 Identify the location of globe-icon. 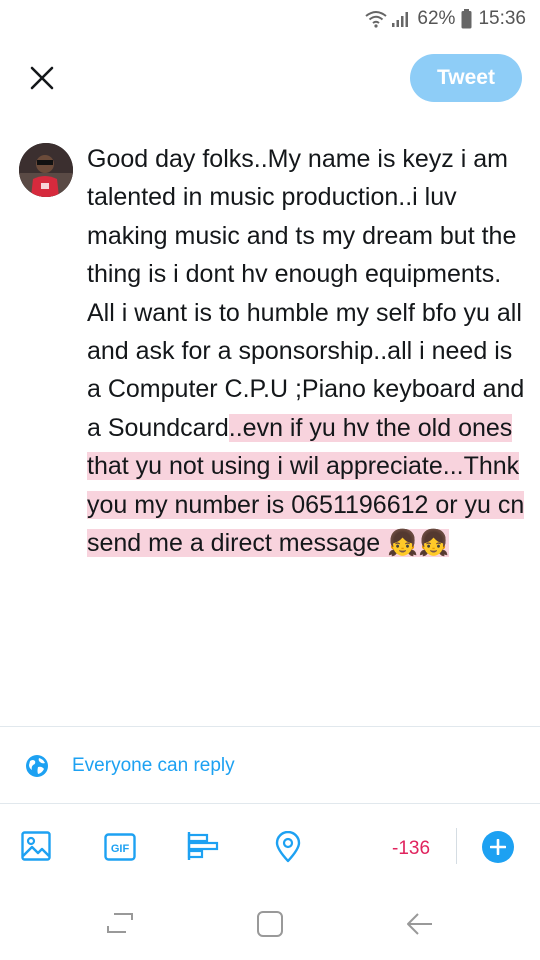
(37, 766).